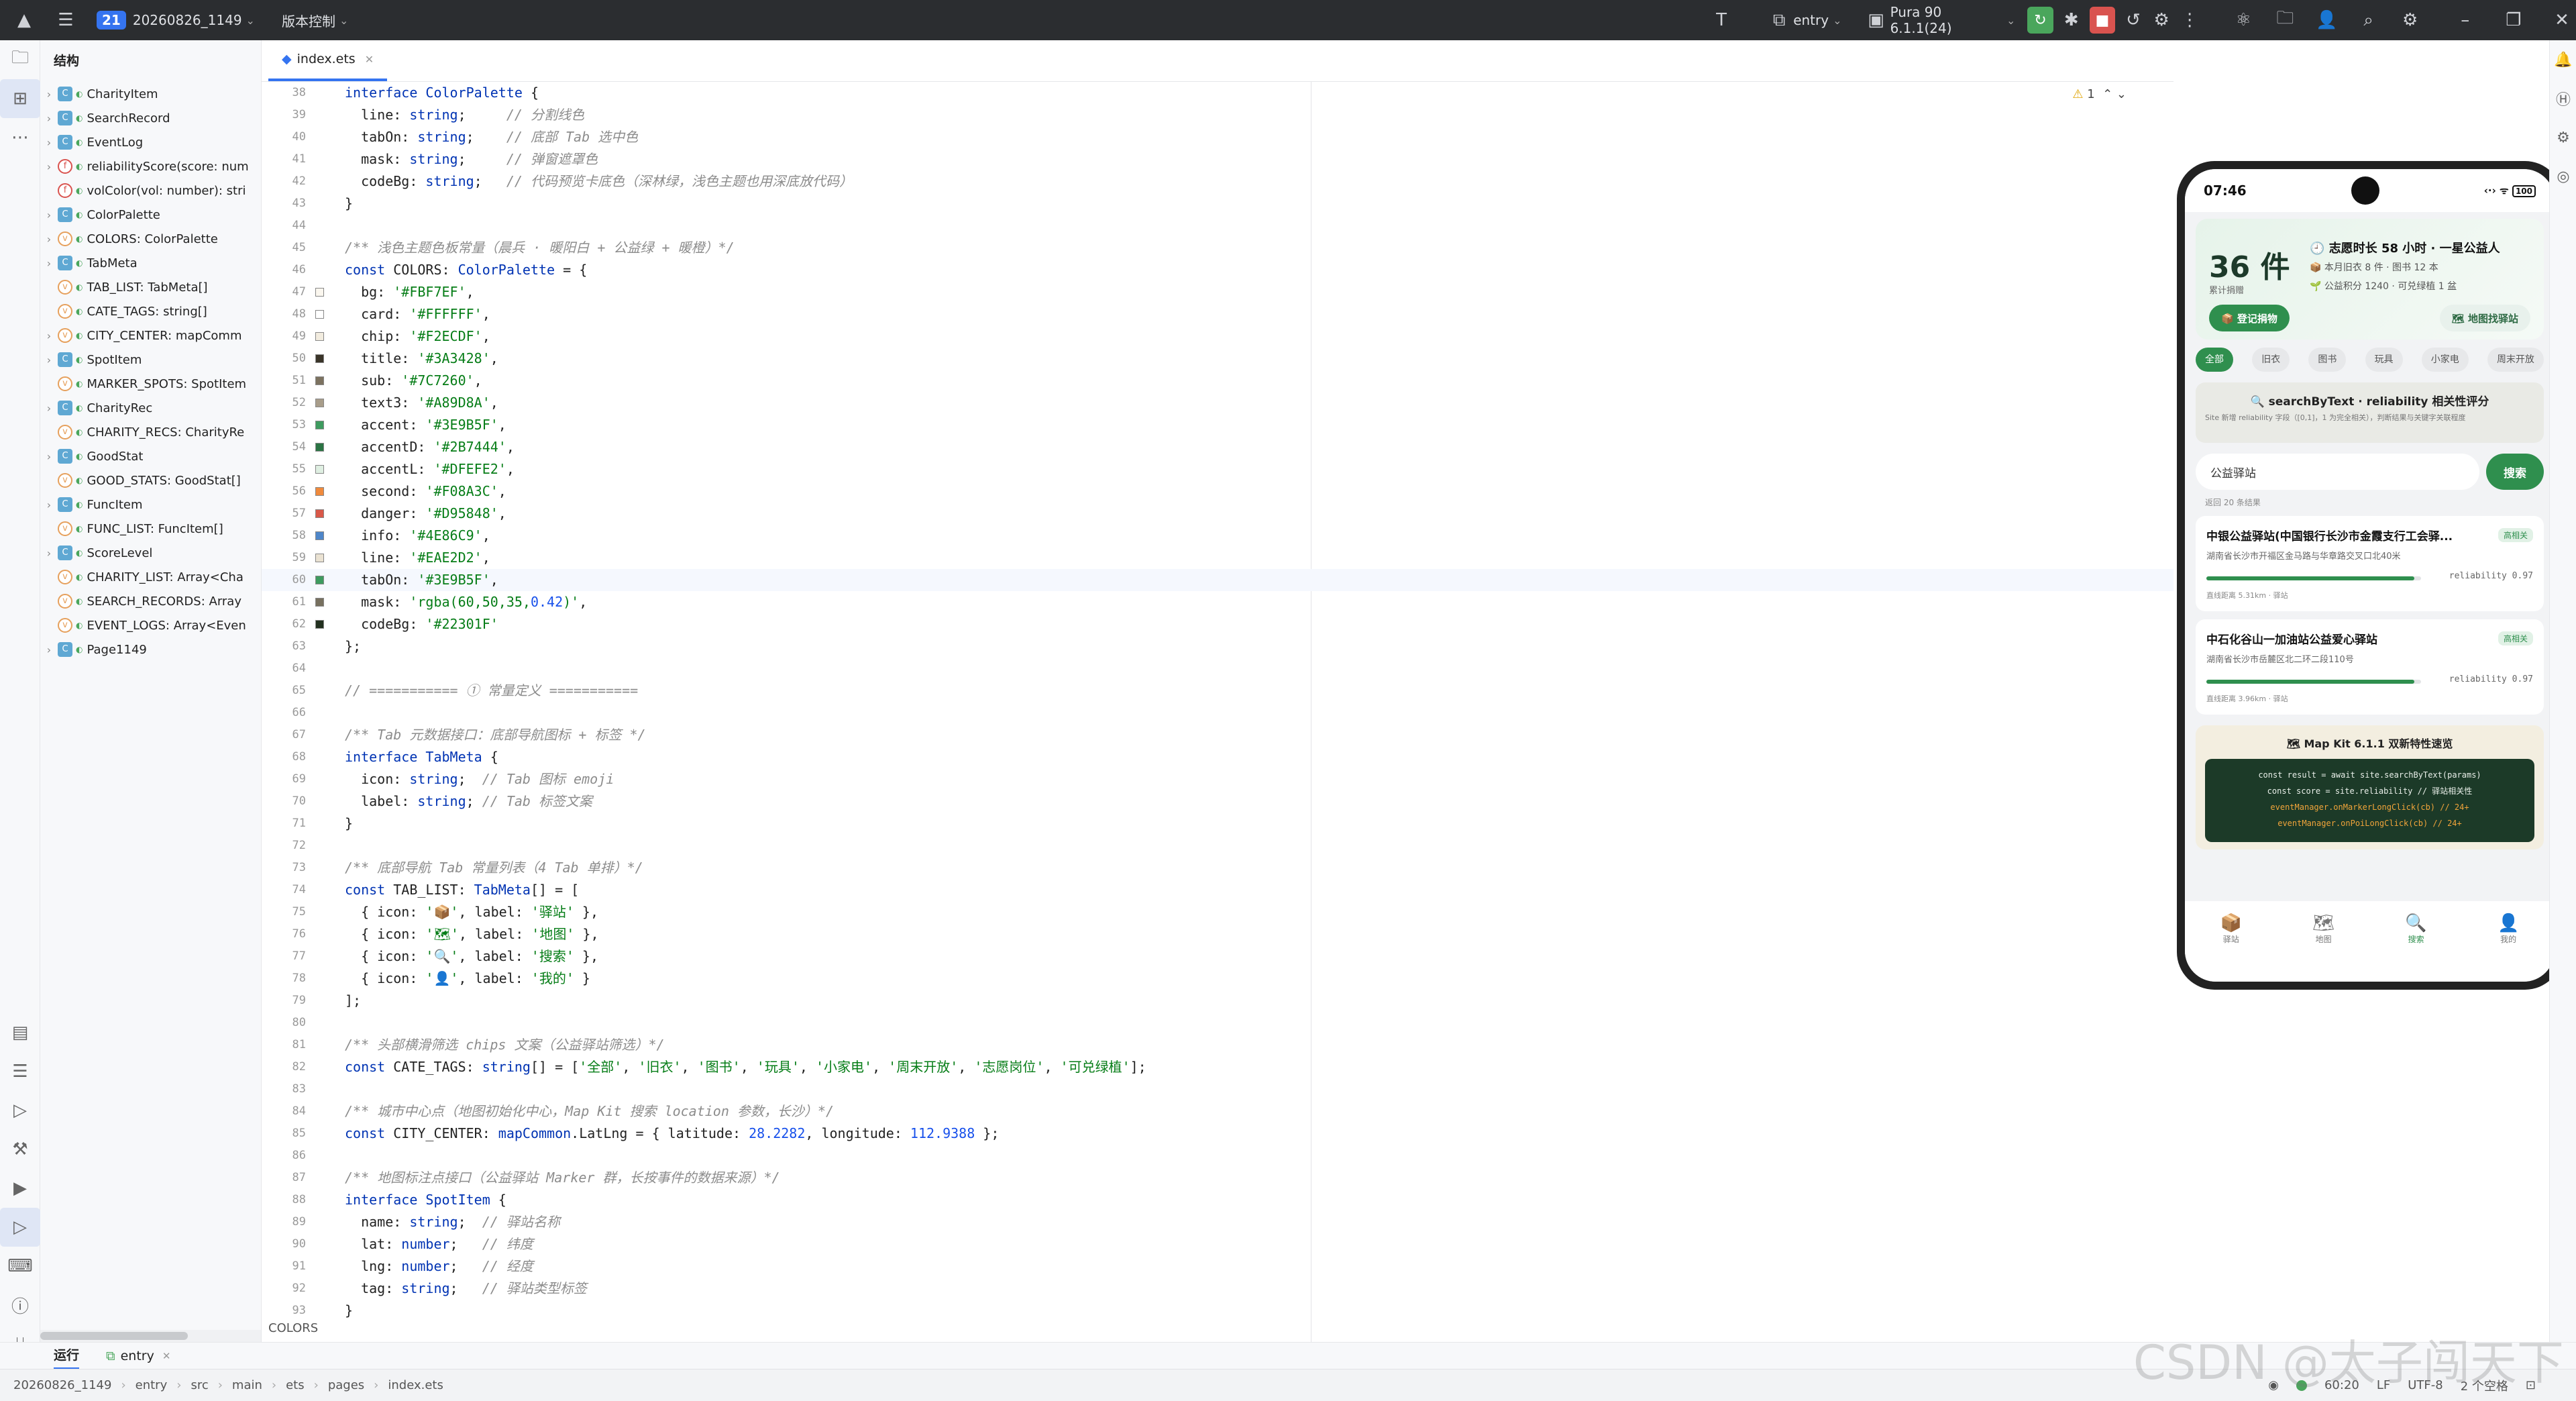  What do you see at coordinates (1218, 1266) in the screenshot?
I see `code-line: 91 lng: number; // 经度` at bounding box center [1218, 1266].